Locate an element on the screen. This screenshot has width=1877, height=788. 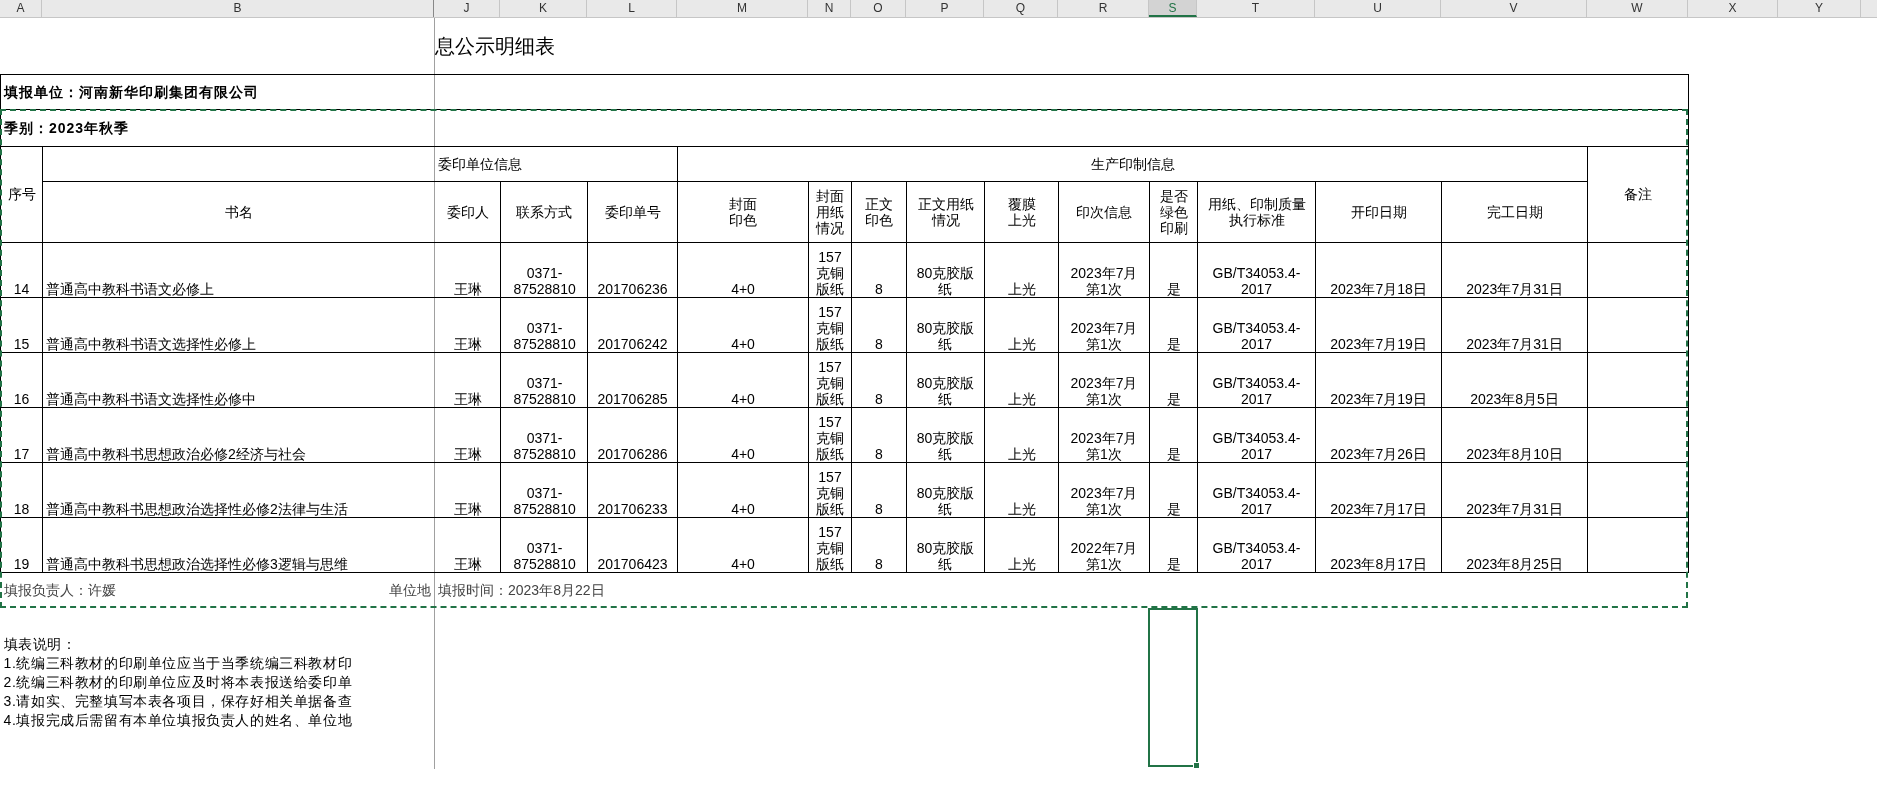
column-header: L is located at coordinates (632, 8).